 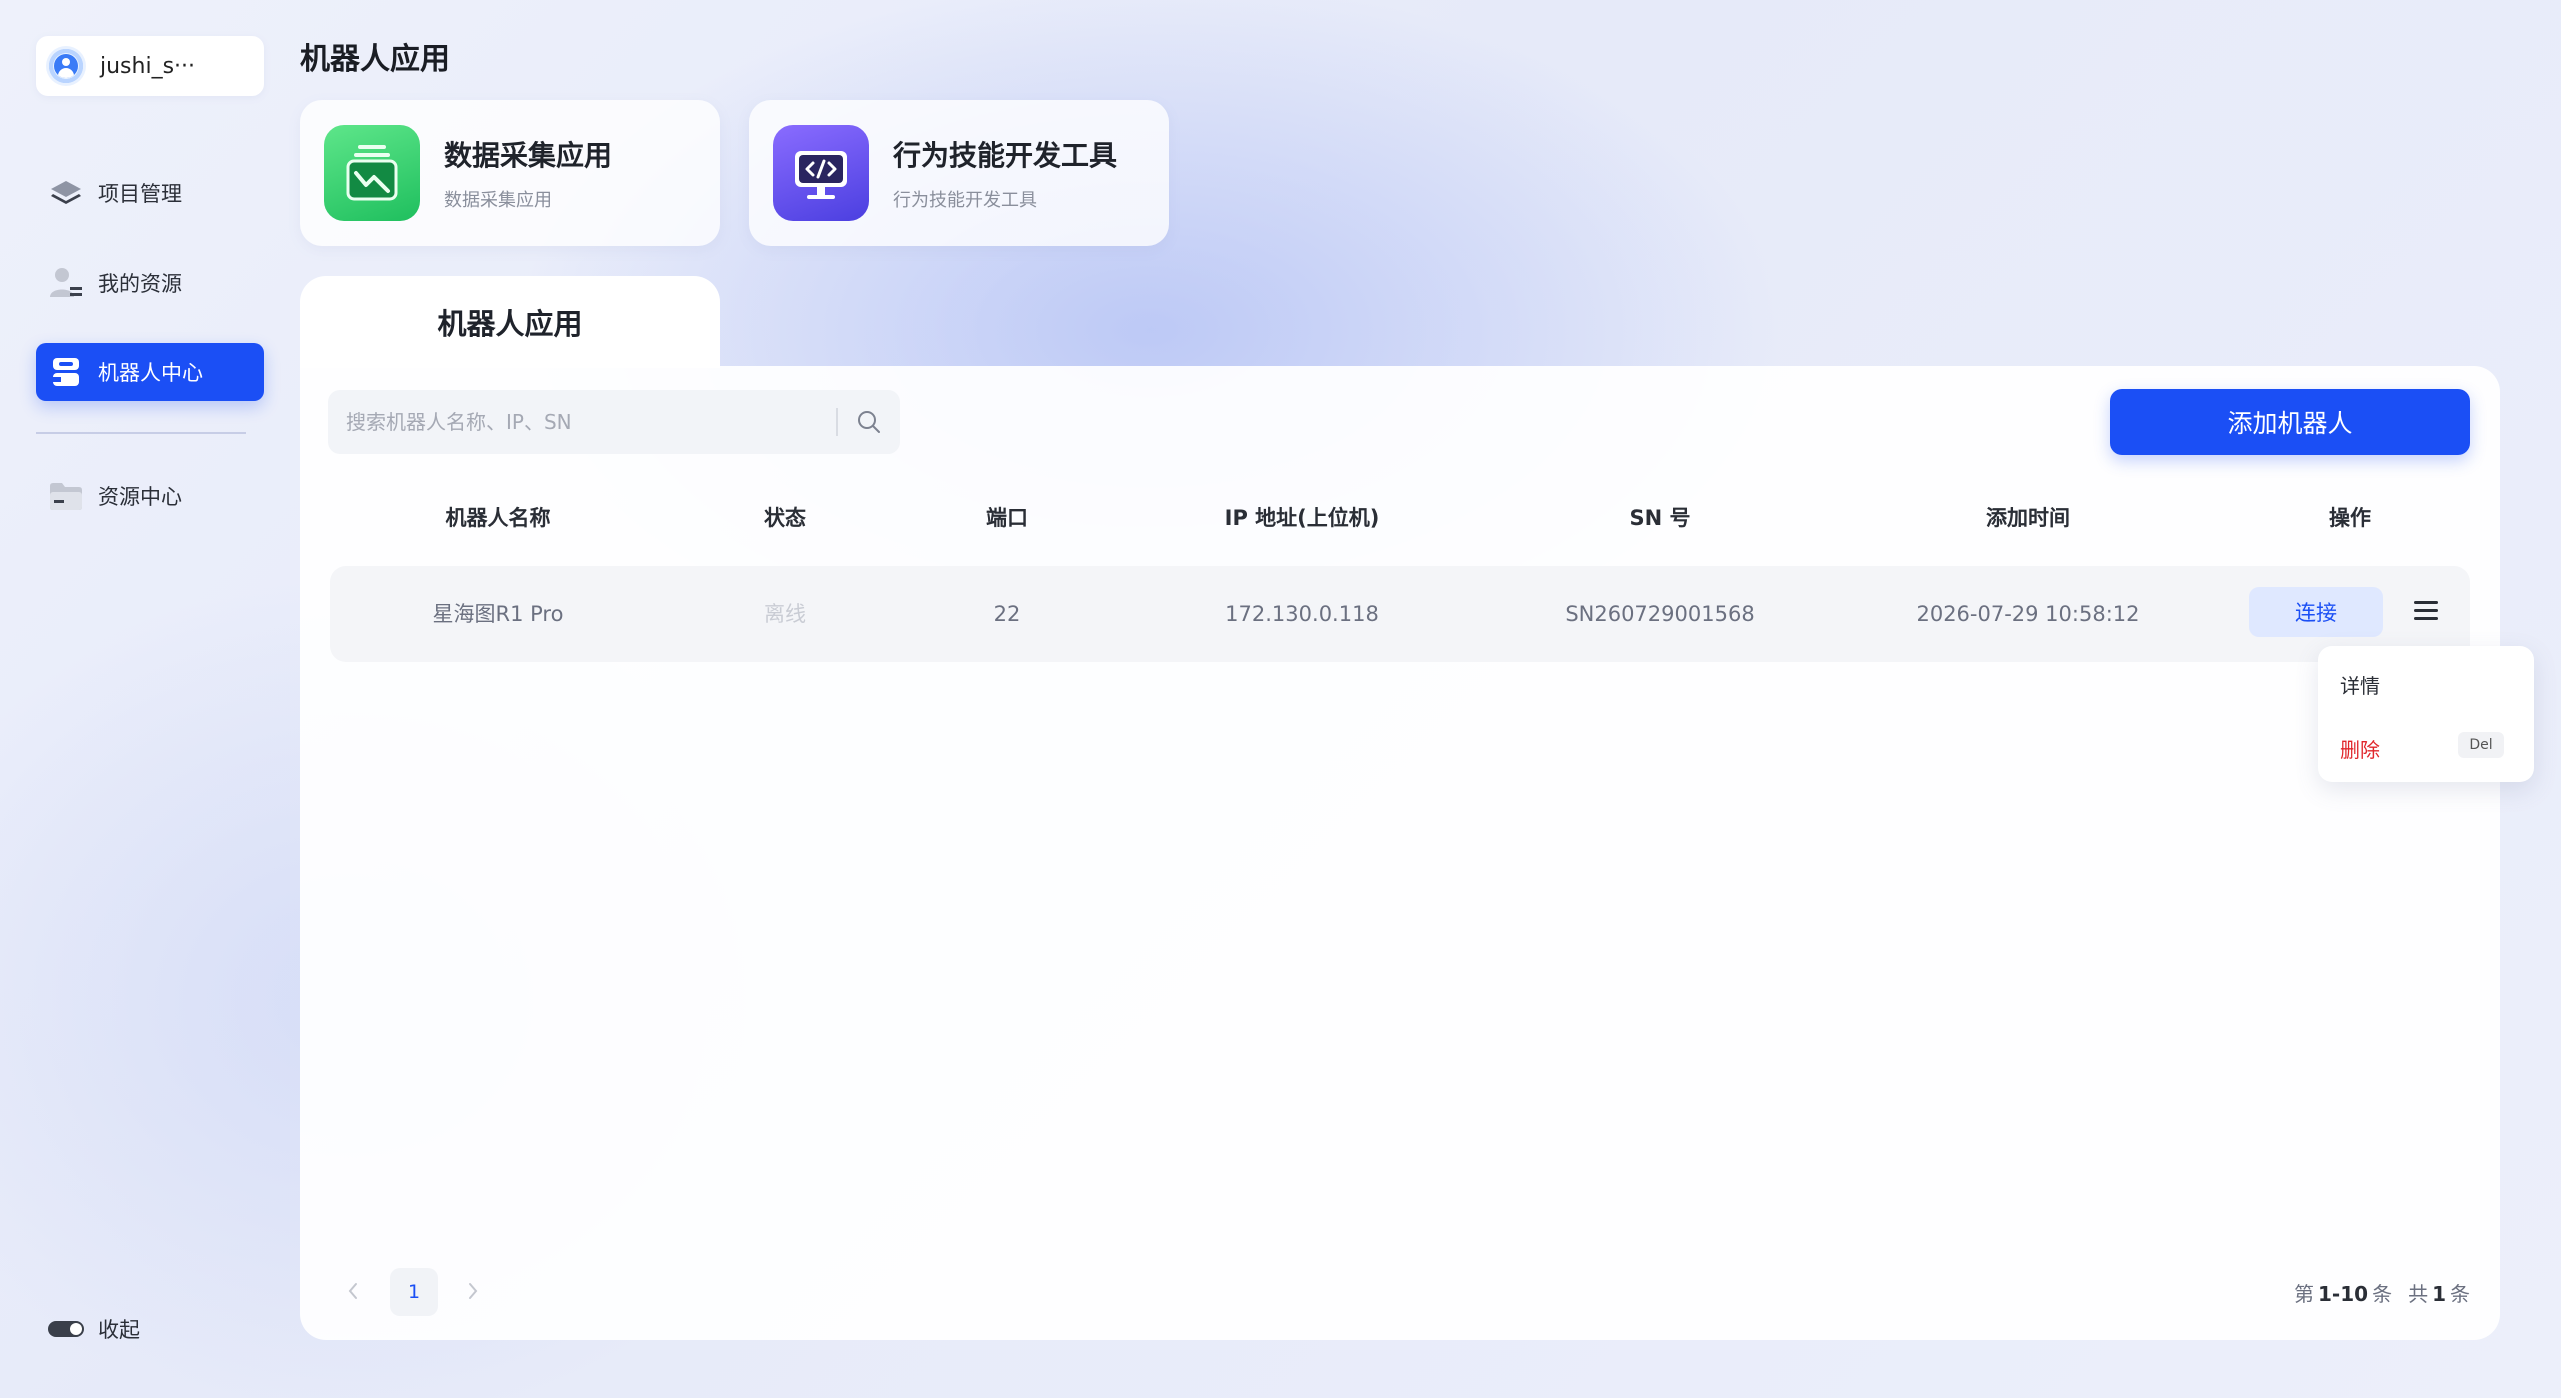 What do you see at coordinates (141, 433) in the screenshot?
I see `sidebar-divider` at bounding box center [141, 433].